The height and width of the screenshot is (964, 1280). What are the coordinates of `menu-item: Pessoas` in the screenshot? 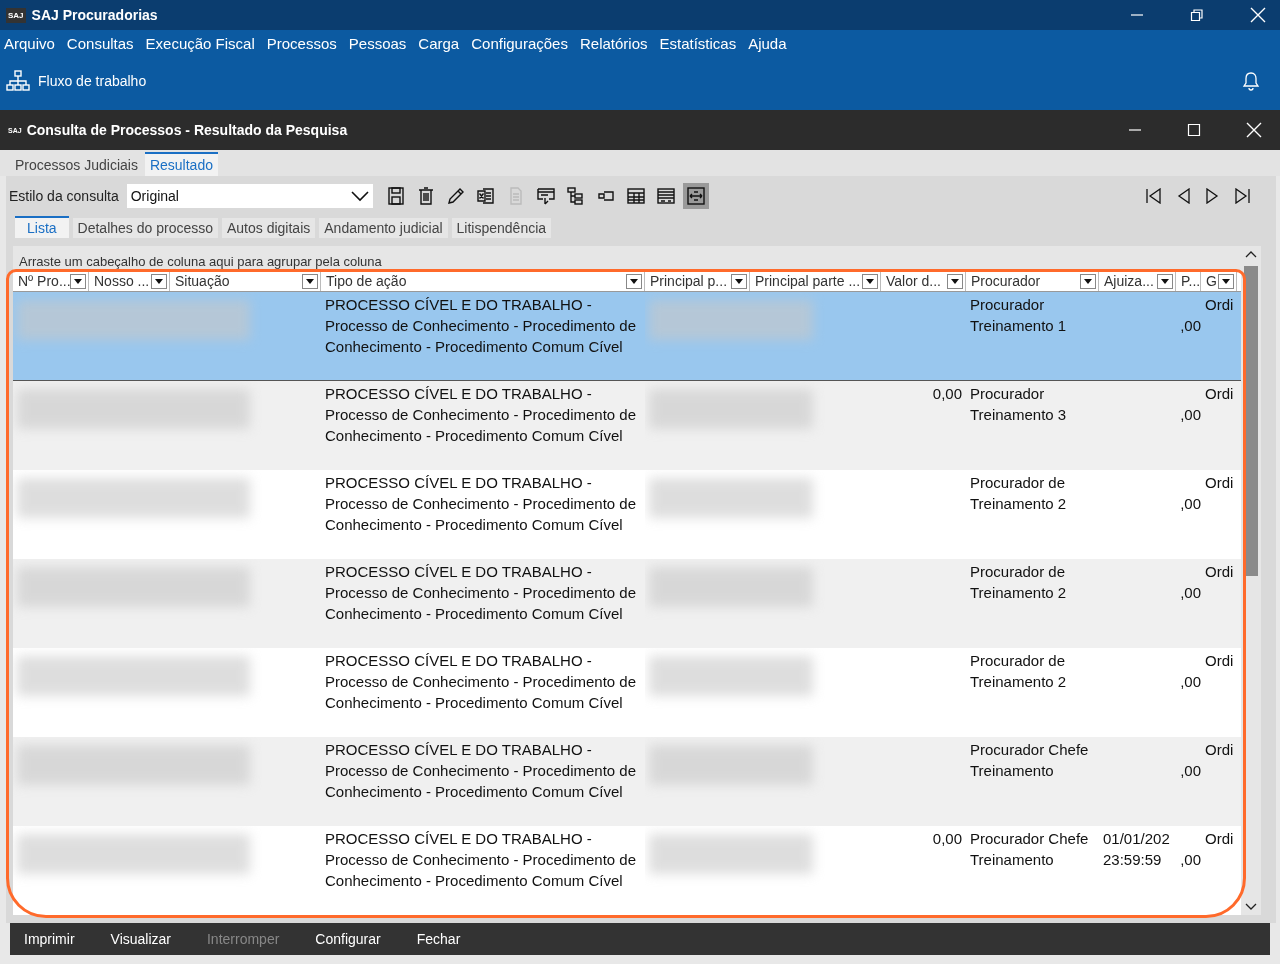 It's located at (377, 43).